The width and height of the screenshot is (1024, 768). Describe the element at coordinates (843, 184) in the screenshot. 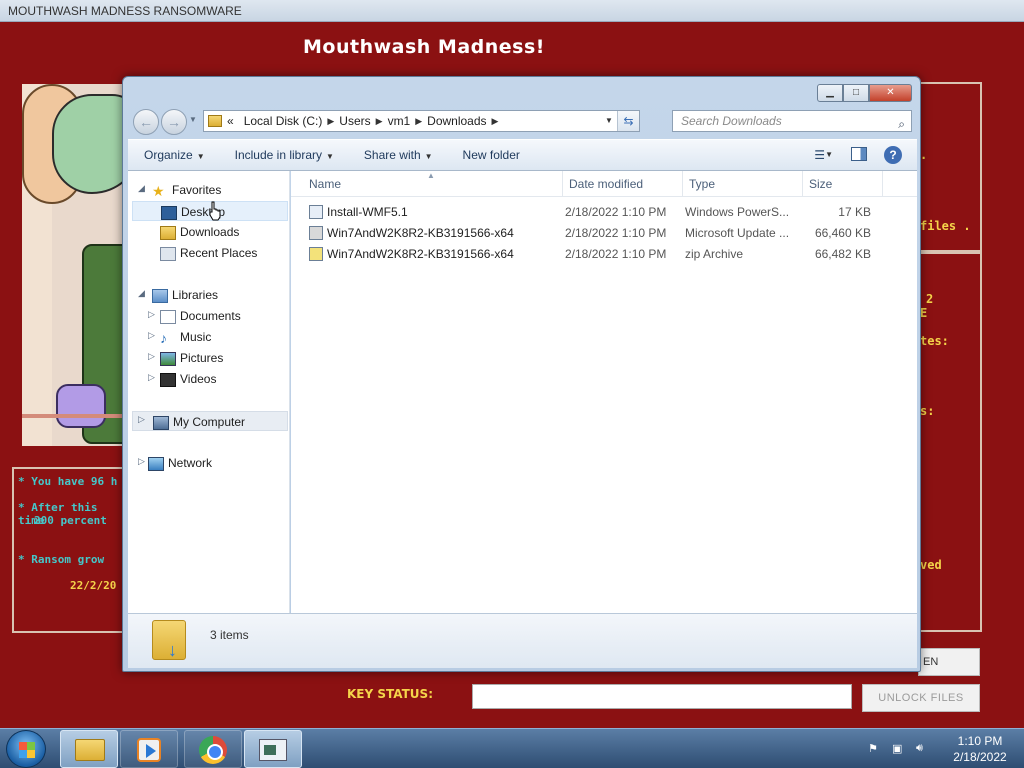

I see `column-header-size: Size` at that location.